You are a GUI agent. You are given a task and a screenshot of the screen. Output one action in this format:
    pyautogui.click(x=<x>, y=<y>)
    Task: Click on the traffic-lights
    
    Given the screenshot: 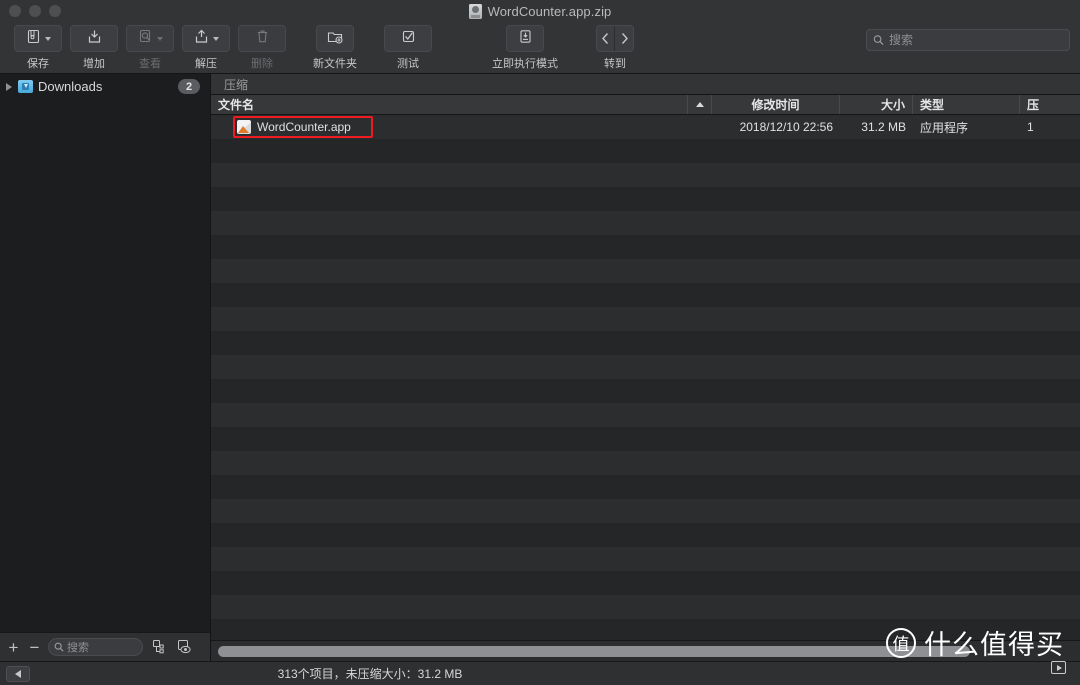 What is the action you would take?
    pyautogui.click(x=30, y=11)
    